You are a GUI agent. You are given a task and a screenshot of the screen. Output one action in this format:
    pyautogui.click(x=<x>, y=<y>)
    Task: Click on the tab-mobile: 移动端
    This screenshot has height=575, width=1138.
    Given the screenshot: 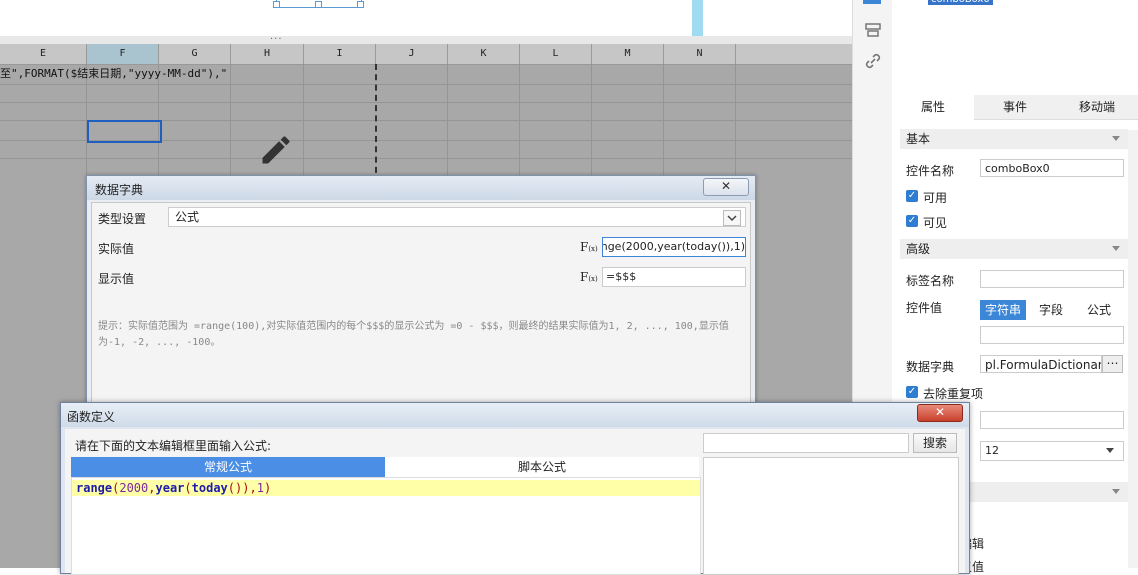 What is the action you would take?
    pyautogui.click(x=1097, y=107)
    